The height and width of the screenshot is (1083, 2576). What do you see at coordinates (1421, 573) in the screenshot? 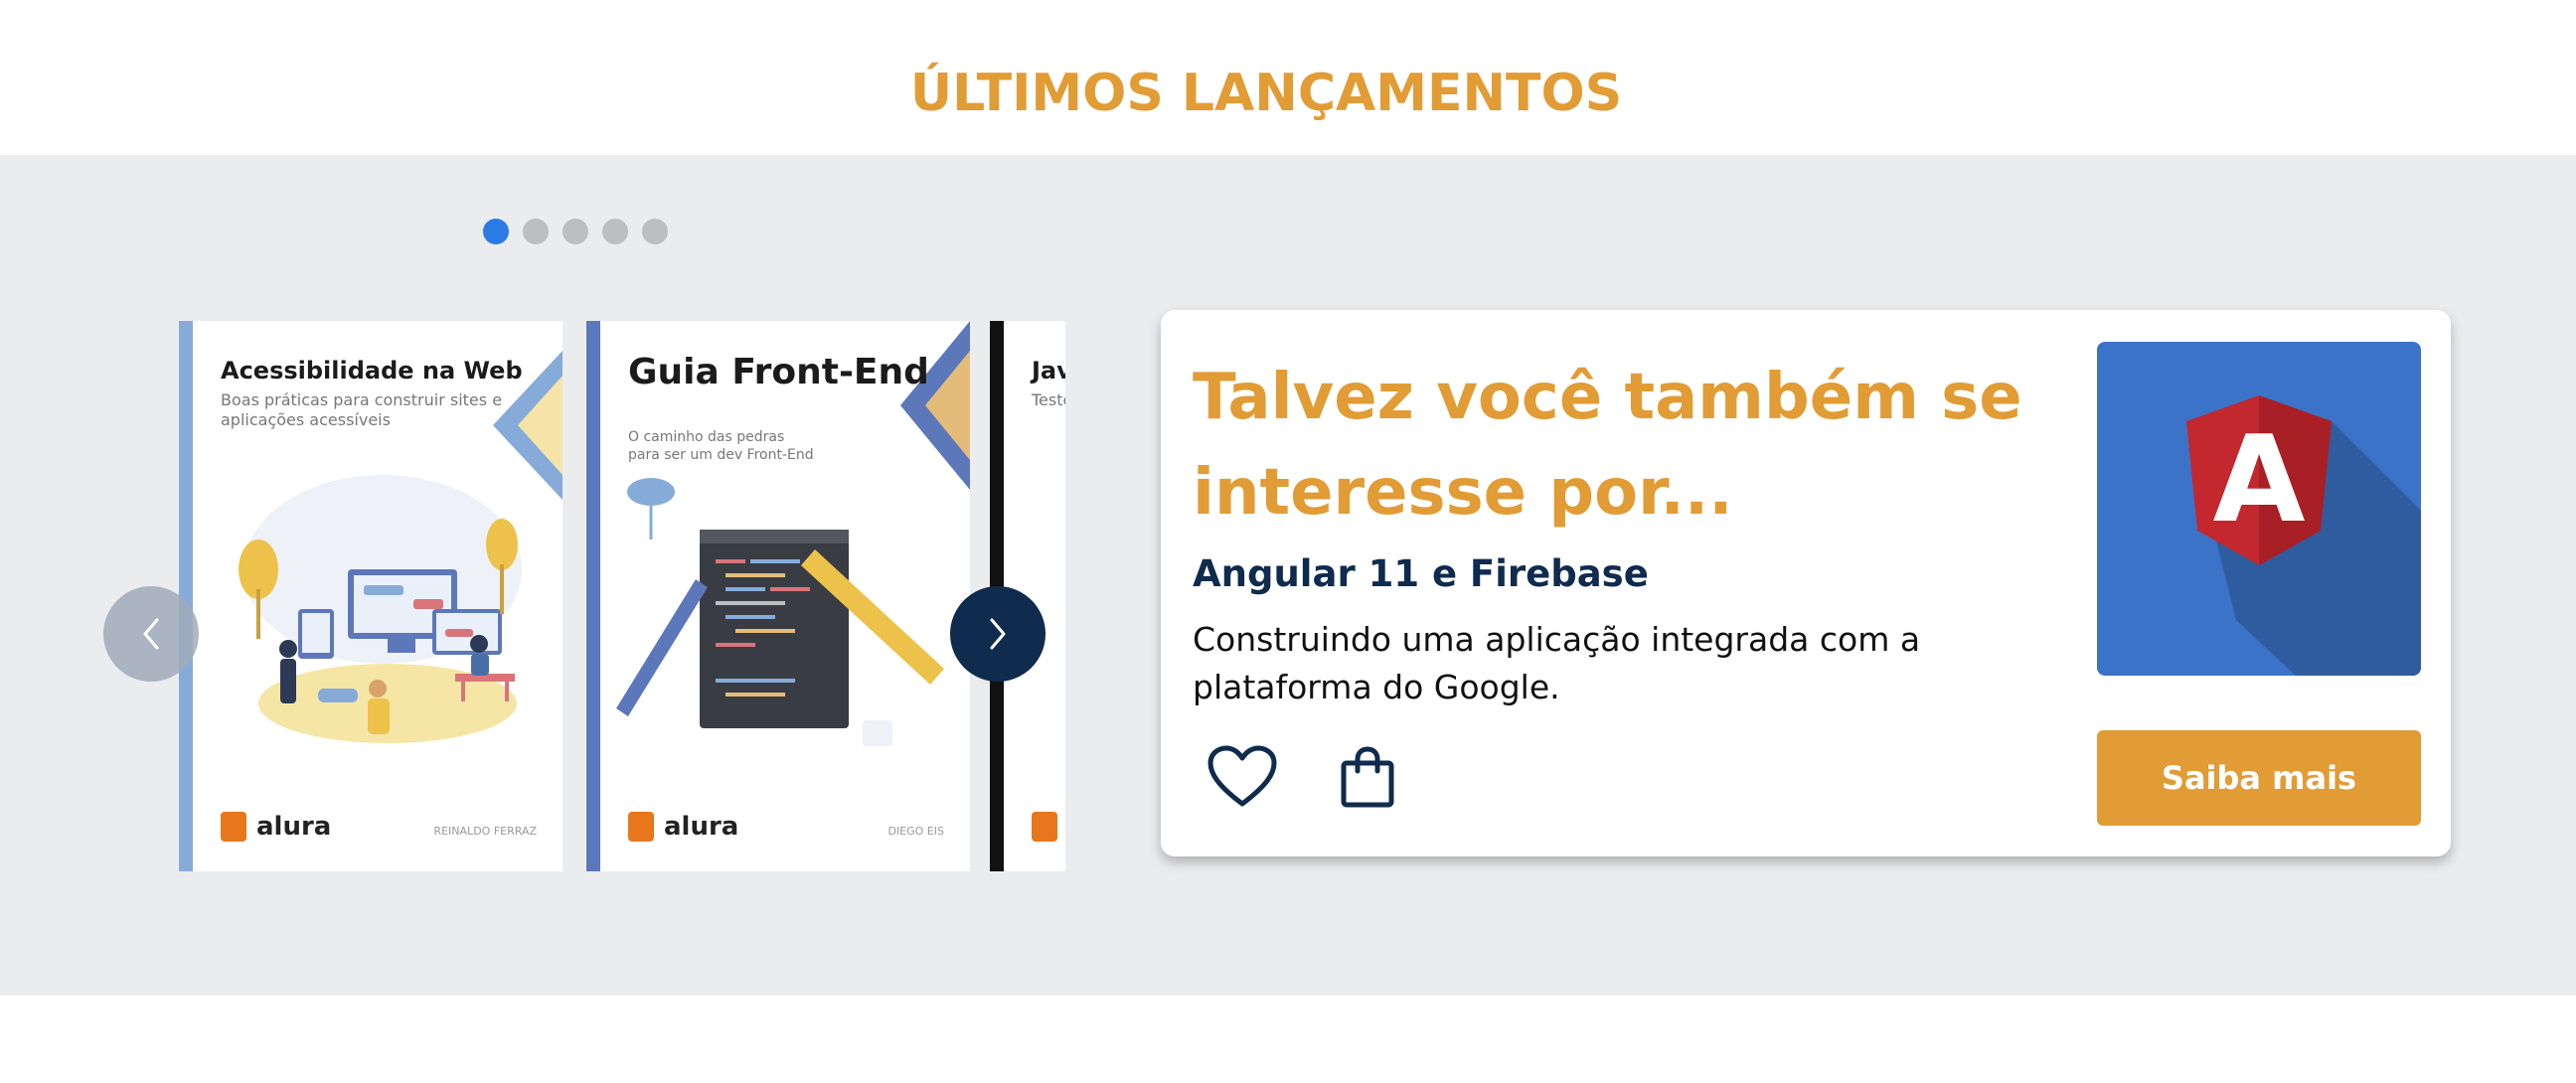
I see `recommended-book-title: Angular 11 e Firebase` at bounding box center [1421, 573].